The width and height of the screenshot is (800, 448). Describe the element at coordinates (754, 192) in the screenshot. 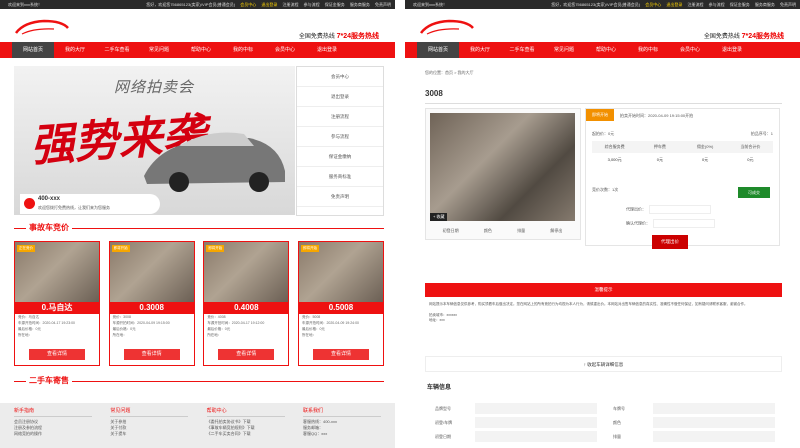

I see `confirm-deal-button: 可成交` at that location.